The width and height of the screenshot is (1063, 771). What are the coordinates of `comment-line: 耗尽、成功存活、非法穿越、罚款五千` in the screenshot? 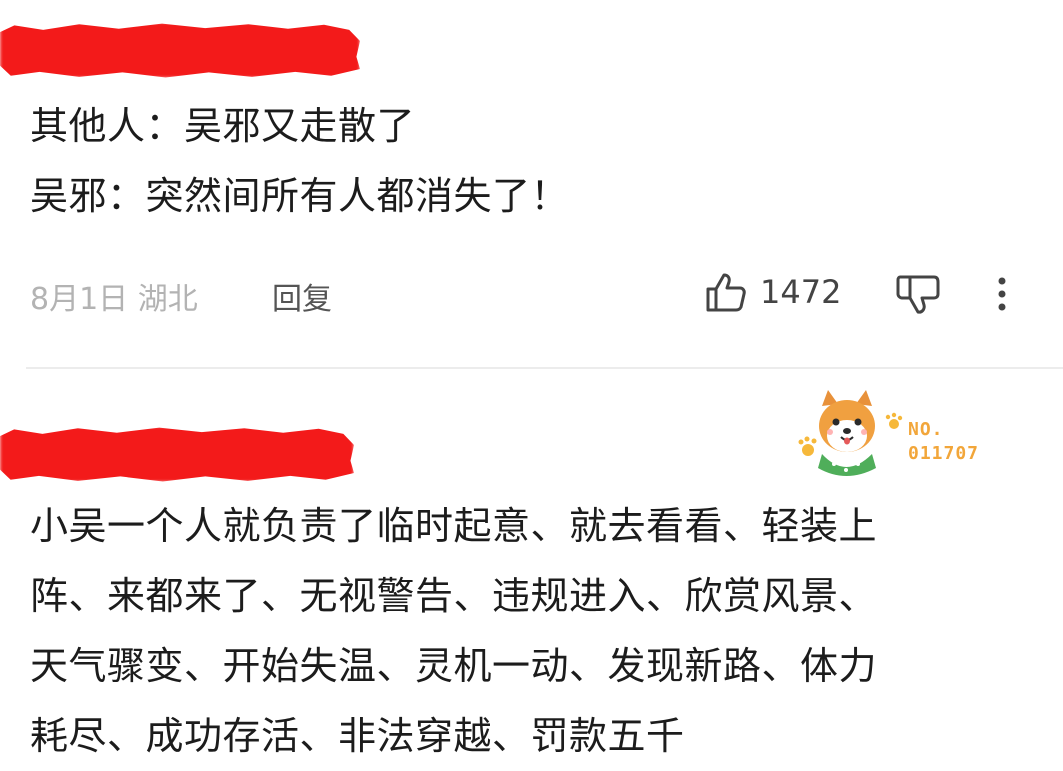 It's located at (357, 736).